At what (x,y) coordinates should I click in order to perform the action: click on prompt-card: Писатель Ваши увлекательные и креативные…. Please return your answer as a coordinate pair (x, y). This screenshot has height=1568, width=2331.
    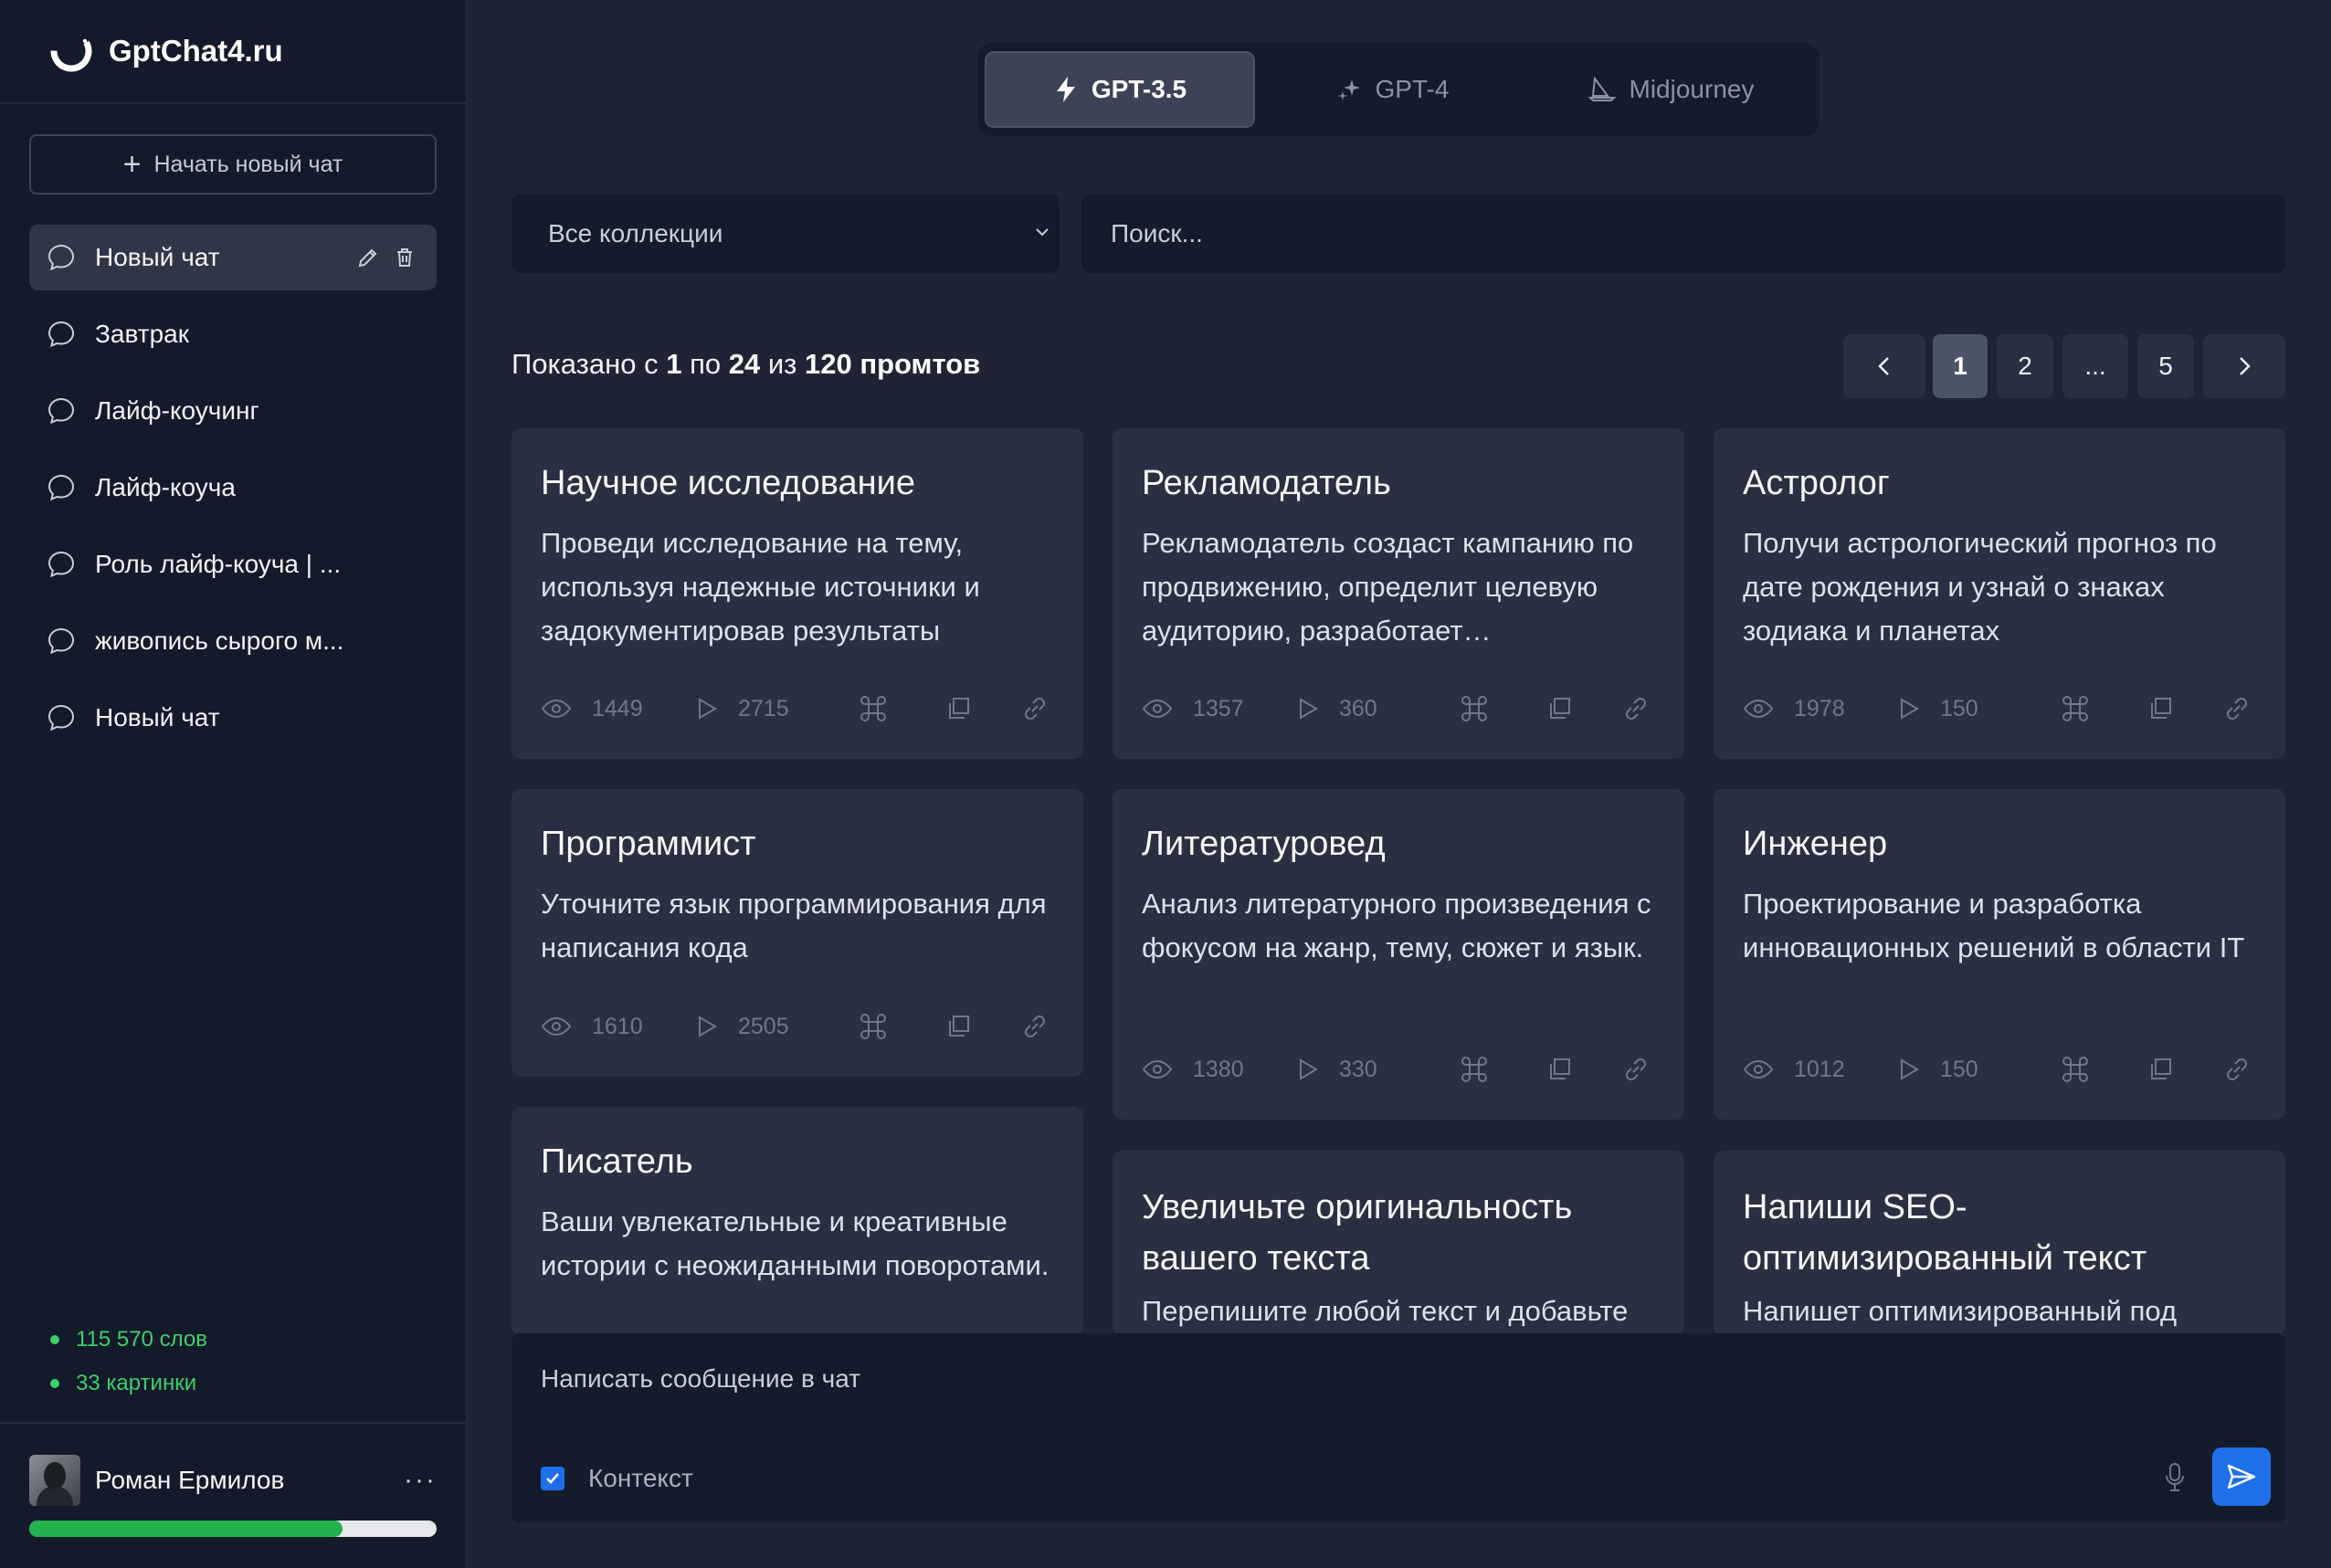
    Looking at the image, I should click on (797, 1221).